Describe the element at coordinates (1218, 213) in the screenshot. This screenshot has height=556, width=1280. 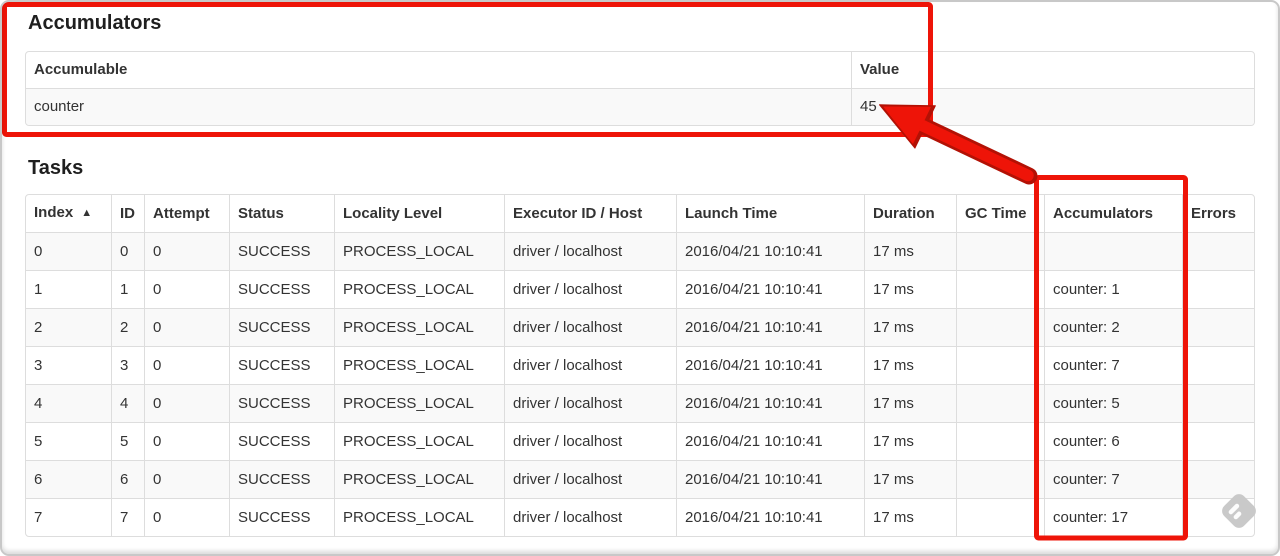
I see `col-errors: Errors` at that location.